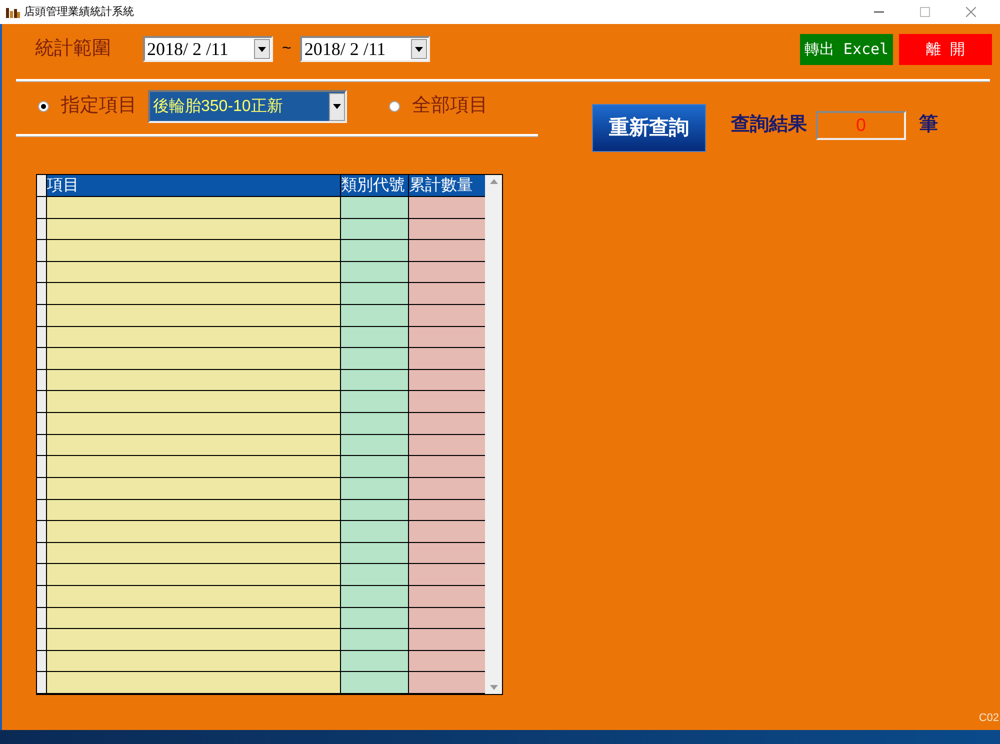  I want to click on item-select: 後輪胎350-10正新, so click(247, 106).